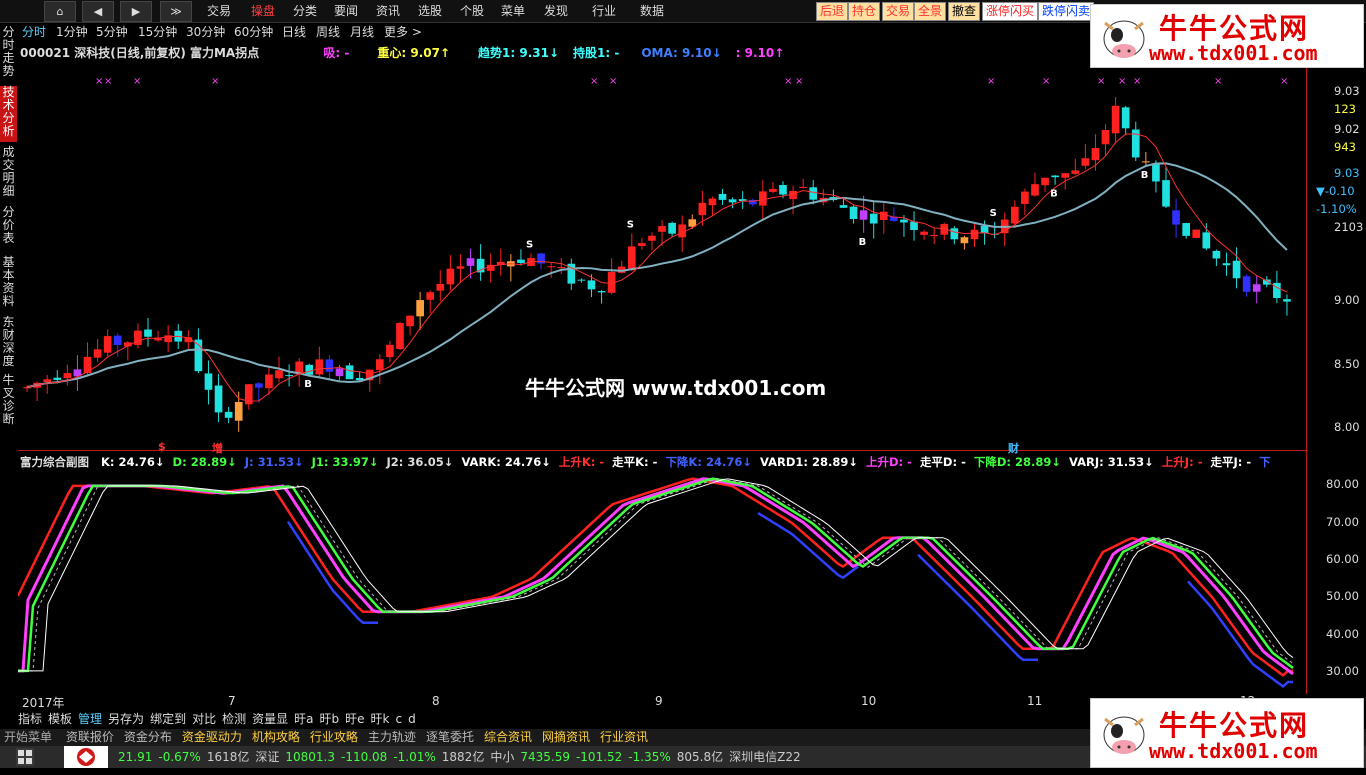 The image size is (1366, 775). What do you see at coordinates (72, 32) in the screenshot?
I see `period-tab-1: 1分钟` at bounding box center [72, 32].